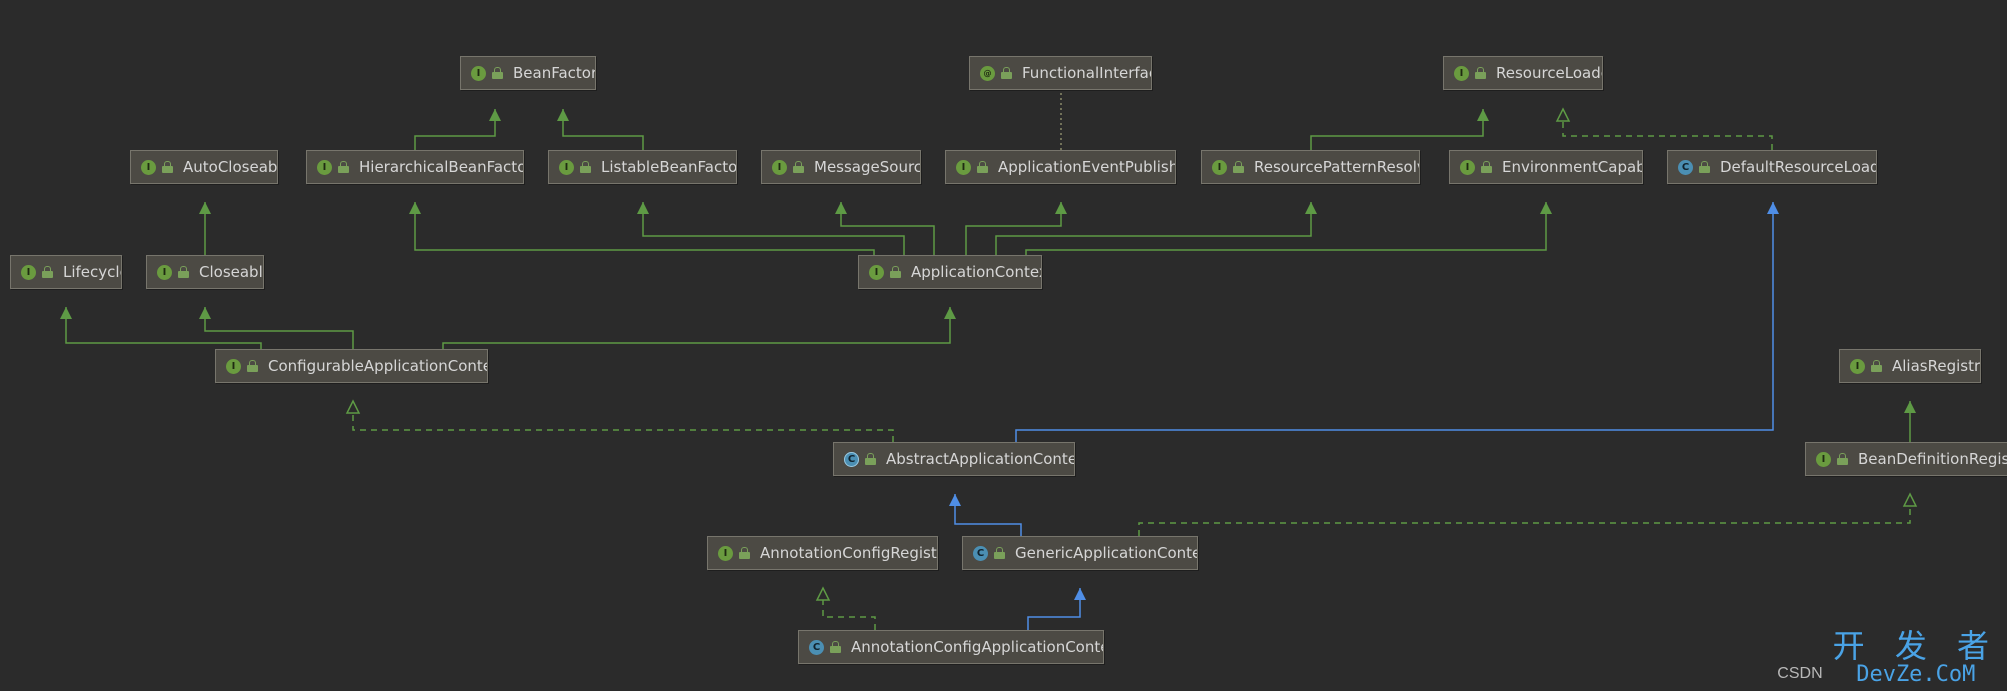 The width and height of the screenshot is (2007, 691). Describe the element at coordinates (378, 366) in the screenshot. I see `node-label: ConfigurableApplicationContext` at that location.